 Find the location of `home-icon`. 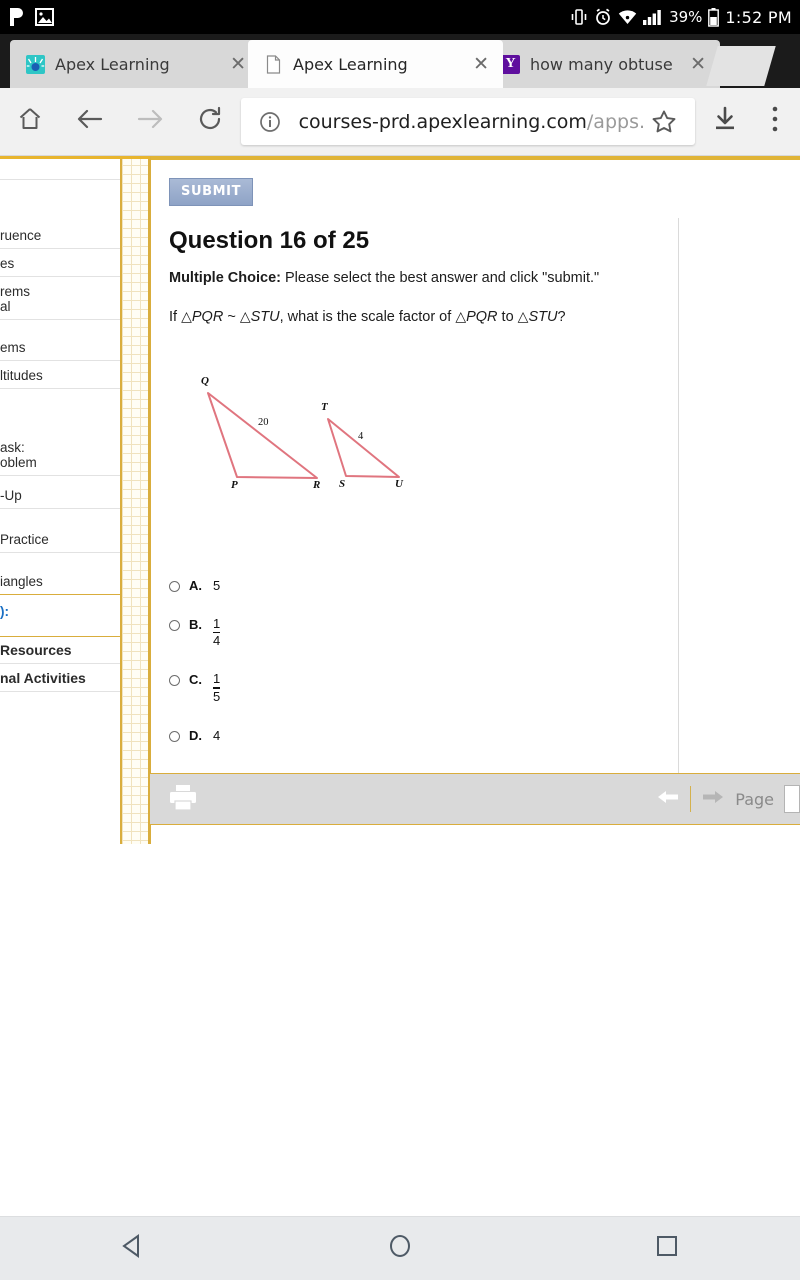

home-icon is located at coordinates (30, 121).